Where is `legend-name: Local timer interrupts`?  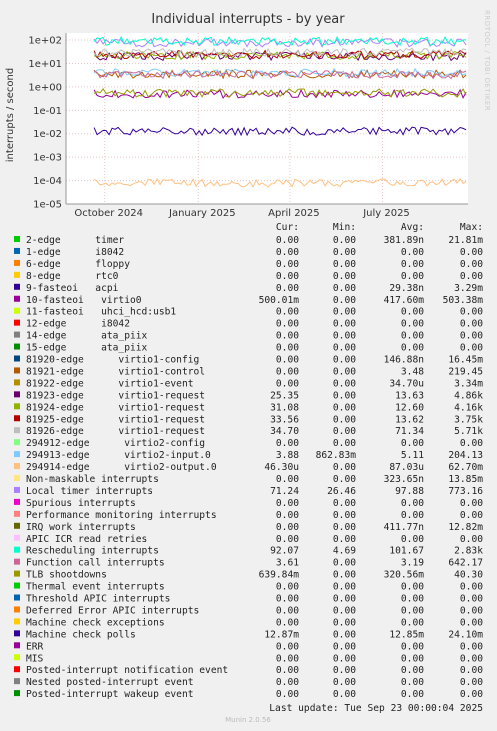 legend-name: Local timer interrupts is located at coordinates (89, 491).